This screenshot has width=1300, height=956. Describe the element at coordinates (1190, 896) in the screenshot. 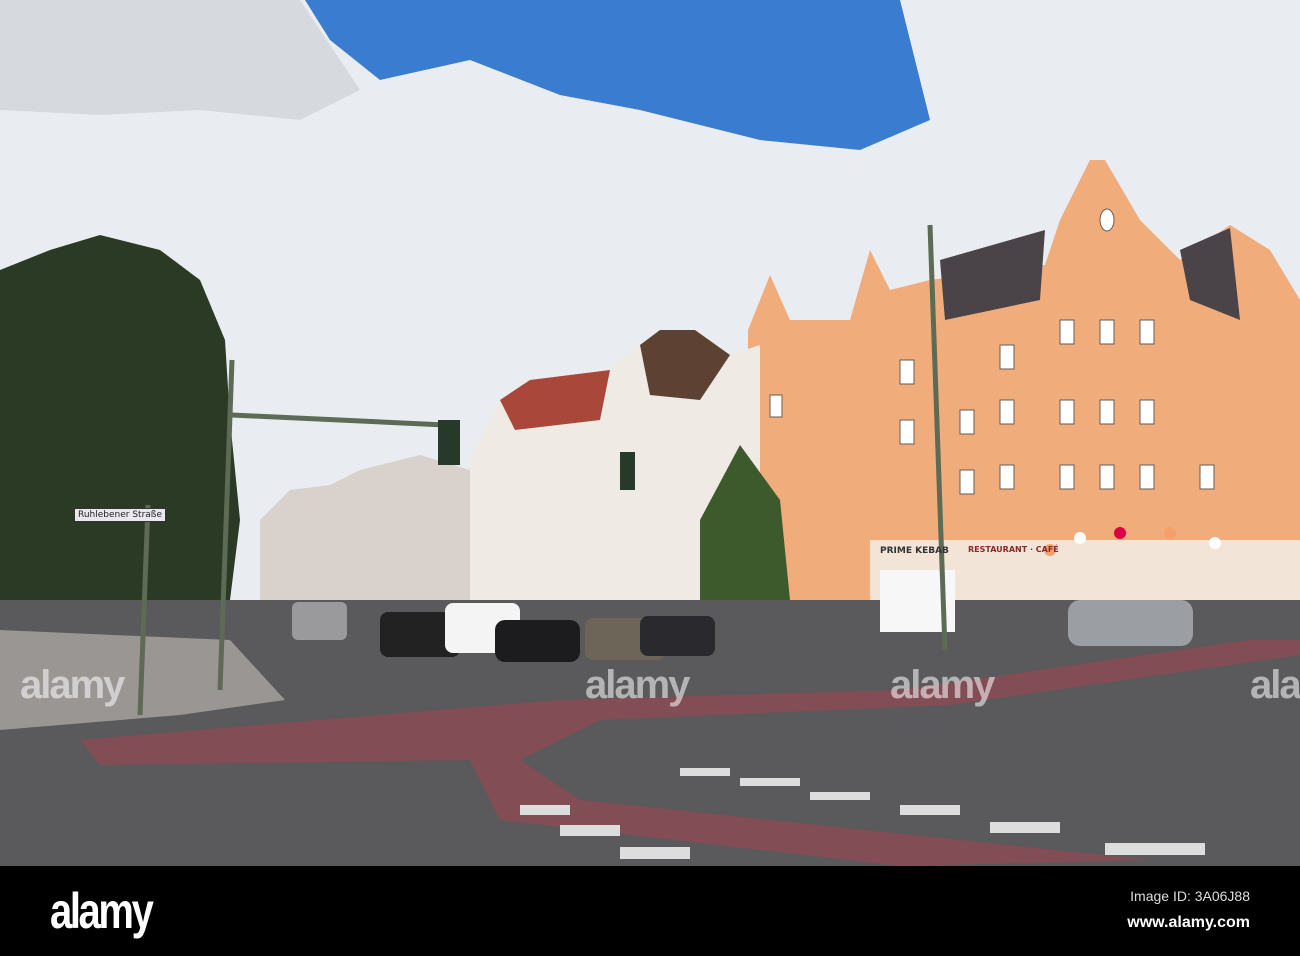

I see `image-id: Image ID: 3A06J88` at that location.